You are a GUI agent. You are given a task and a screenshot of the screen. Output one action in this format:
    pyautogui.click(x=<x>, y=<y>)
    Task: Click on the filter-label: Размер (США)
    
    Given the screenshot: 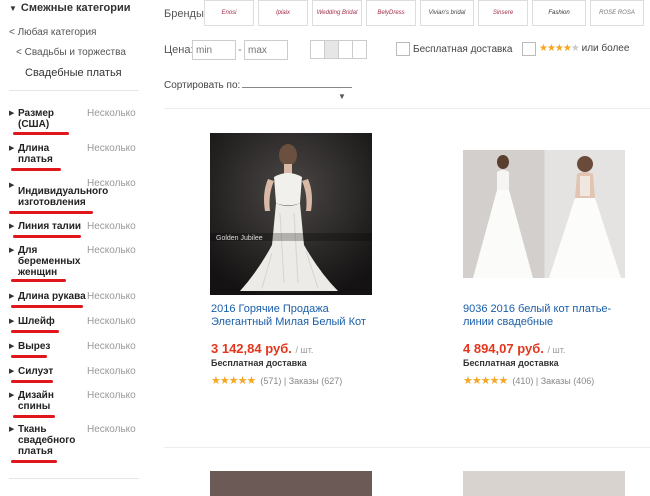 What is the action you would take?
    pyautogui.click(x=36, y=119)
    